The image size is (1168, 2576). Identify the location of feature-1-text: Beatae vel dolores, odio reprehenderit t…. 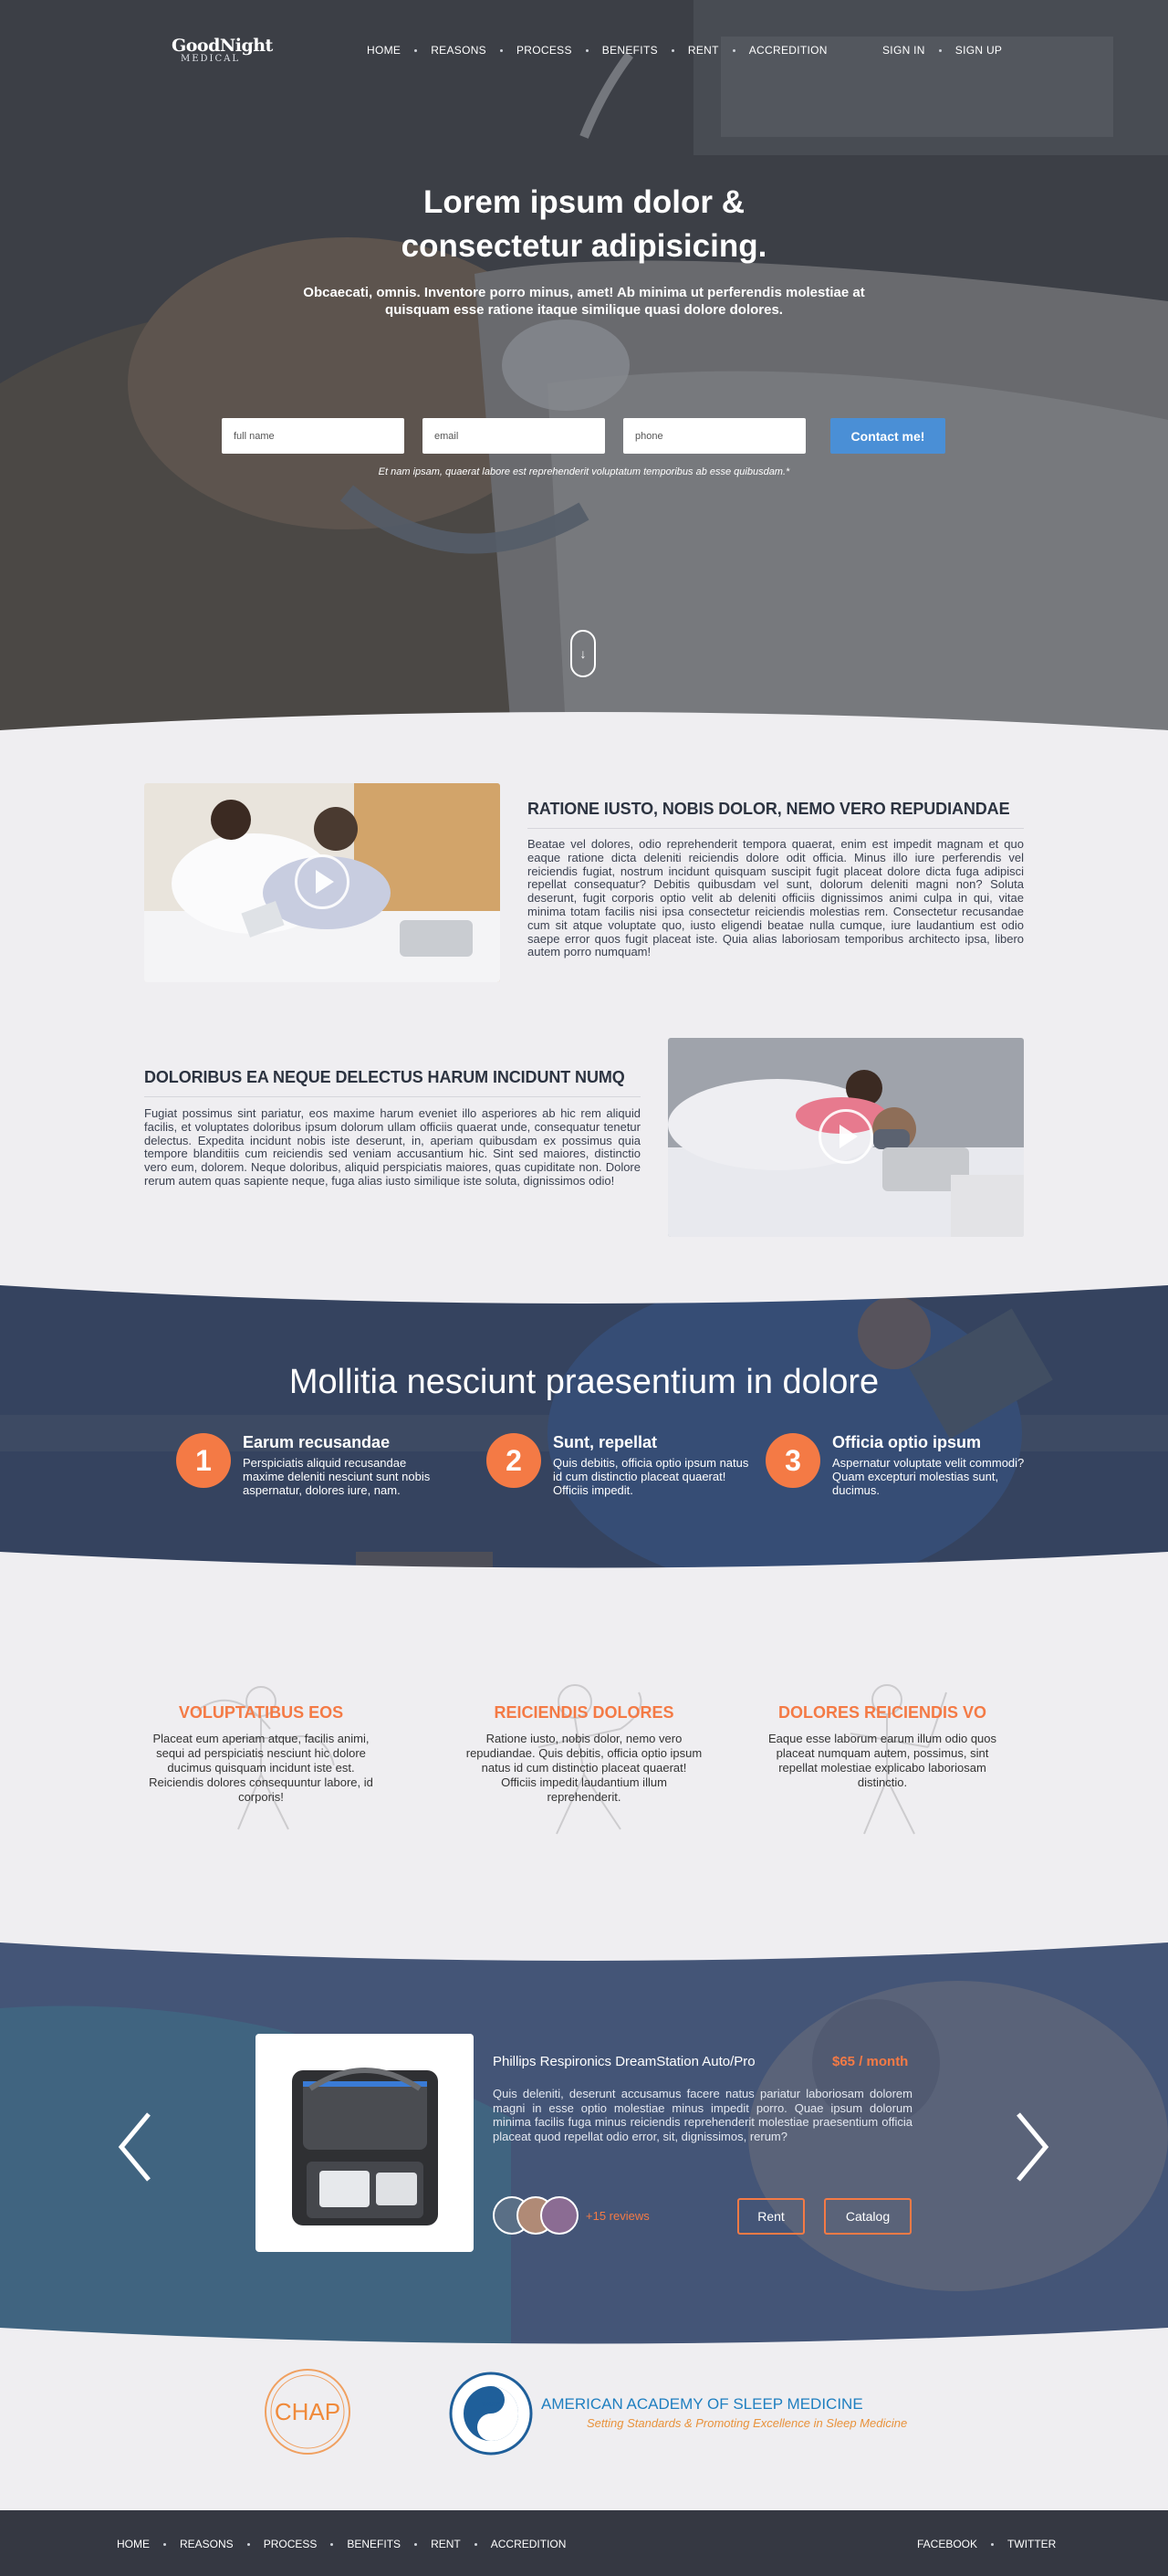
(775, 898).